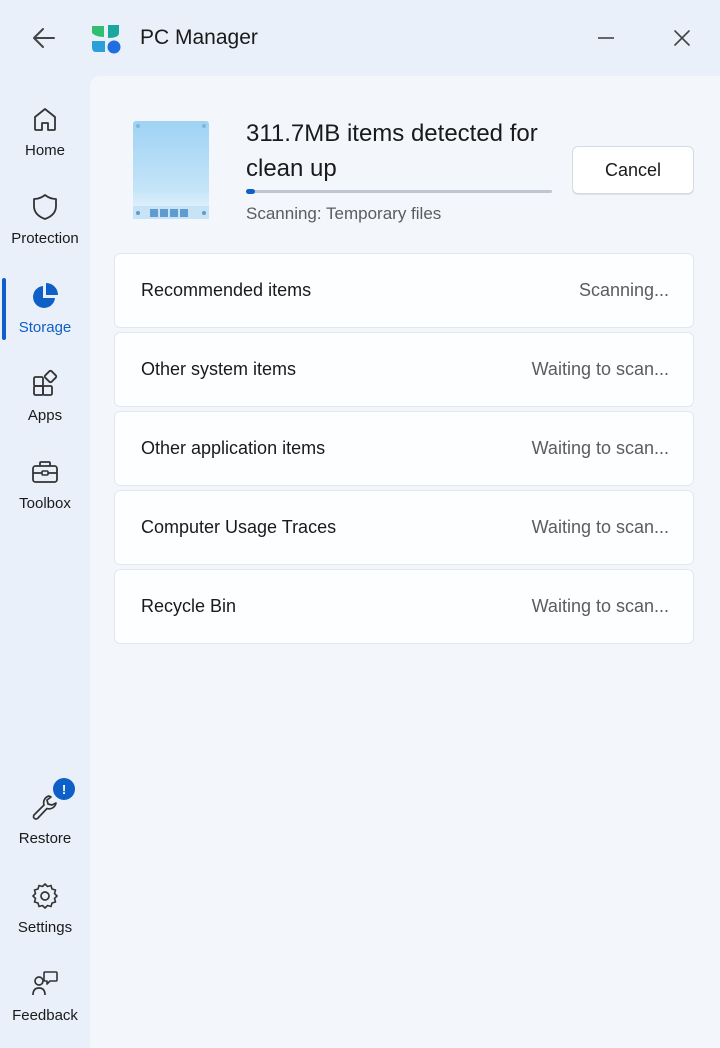 Image resolution: width=720 pixels, height=1048 pixels. Describe the element at coordinates (45, 896) in the screenshot. I see `gear-icon` at that location.